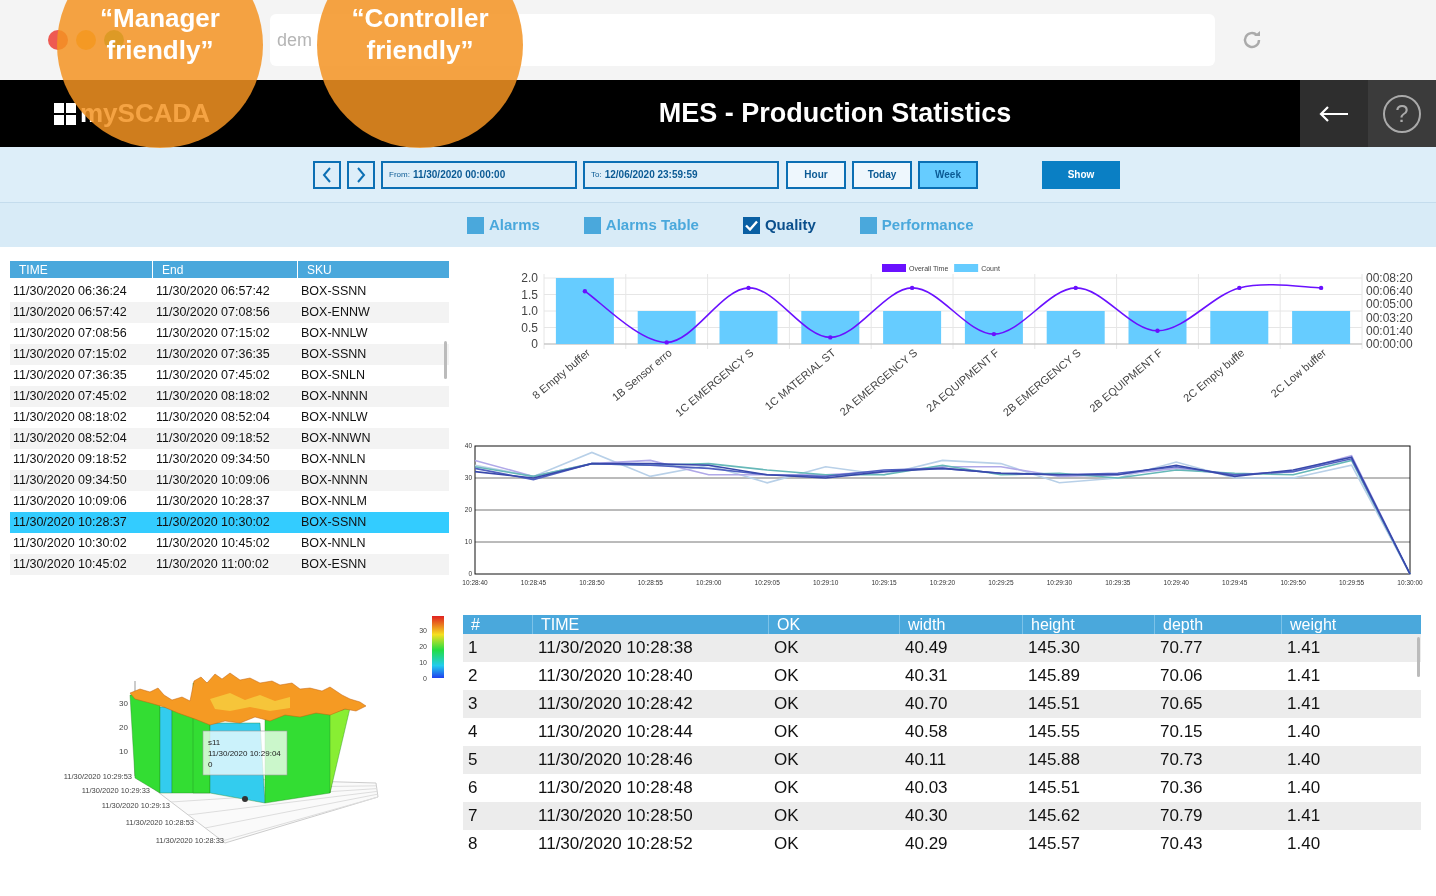  I want to click on table-row: 11/30/2020 07:15:02 11/30/2020 07:36:35 BOX-SSNN, so click(229, 354).